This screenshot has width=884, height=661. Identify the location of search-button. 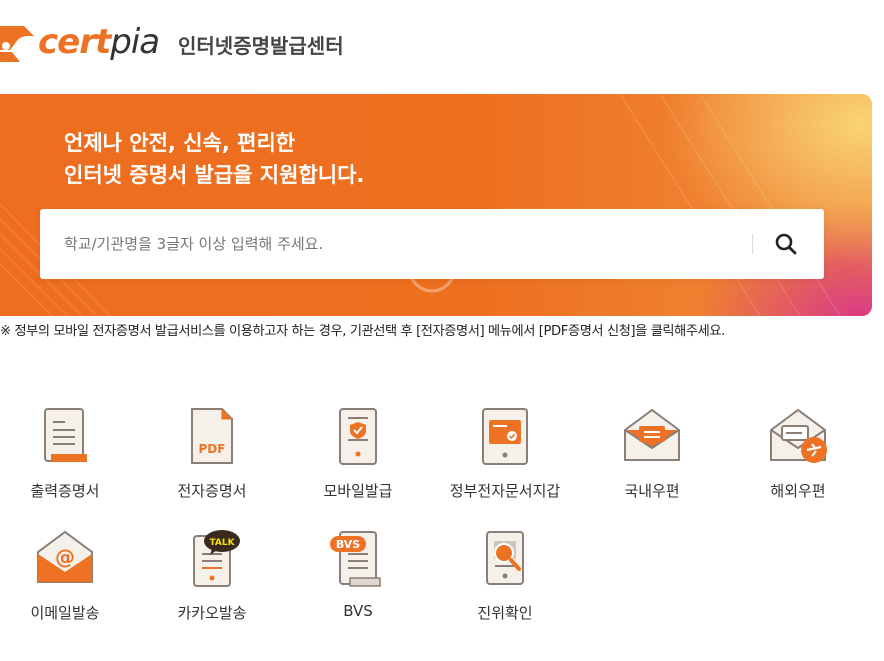
(786, 244).